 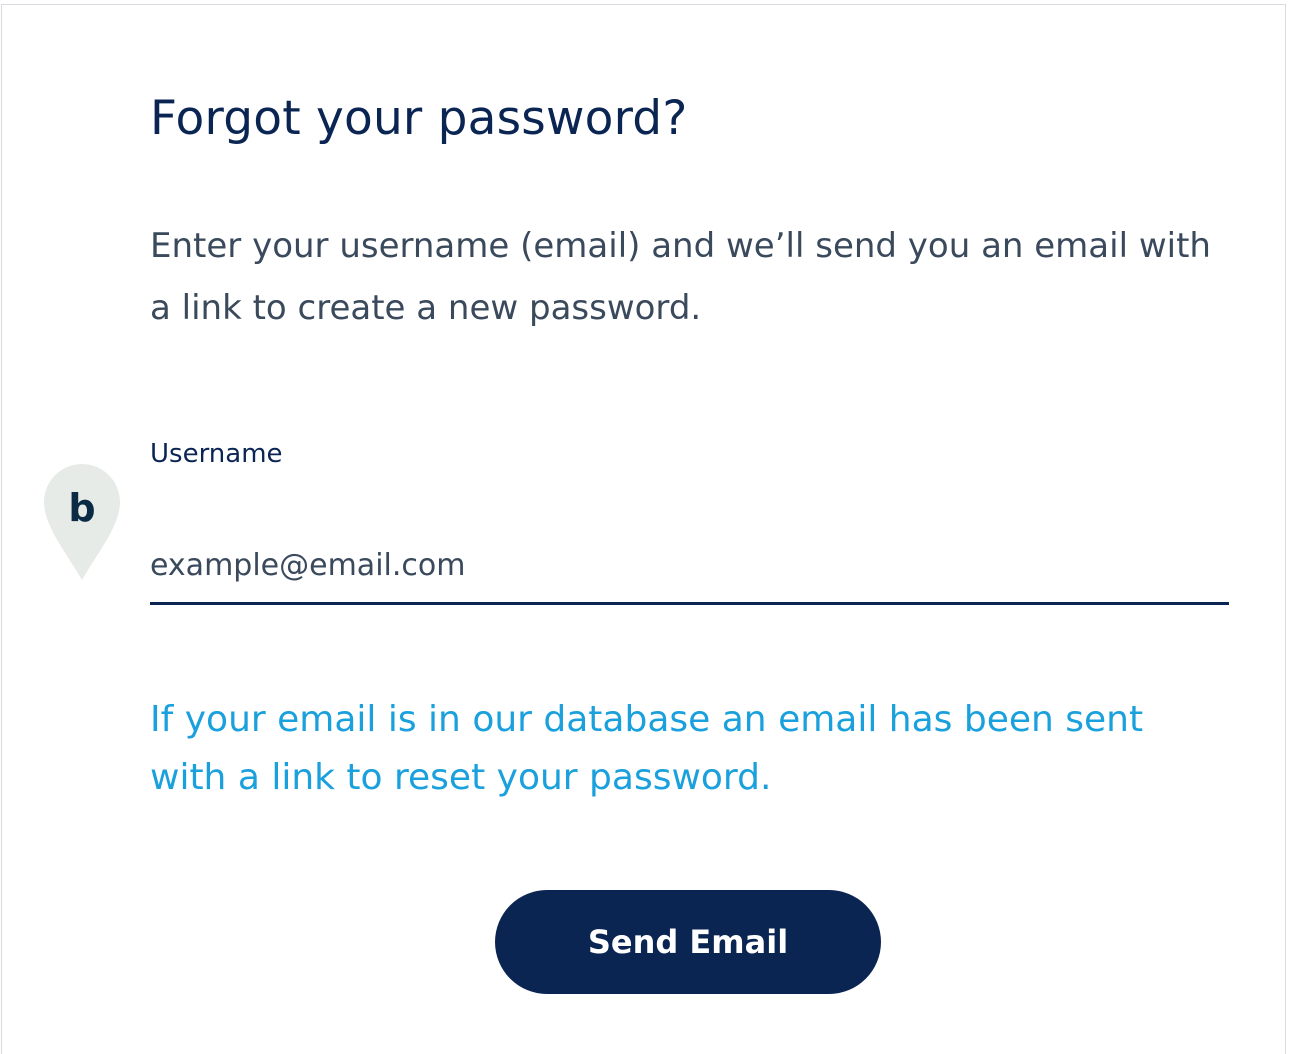 What do you see at coordinates (688, 942) in the screenshot?
I see `send-email-button: Send Email` at bounding box center [688, 942].